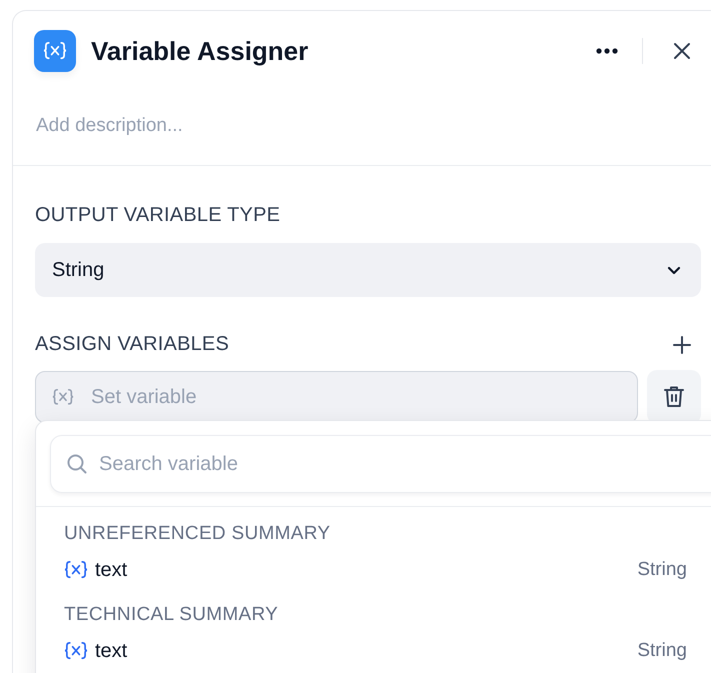  Describe the element at coordinates (682, 345) in the screenshot. I see `add-icon` at that location.